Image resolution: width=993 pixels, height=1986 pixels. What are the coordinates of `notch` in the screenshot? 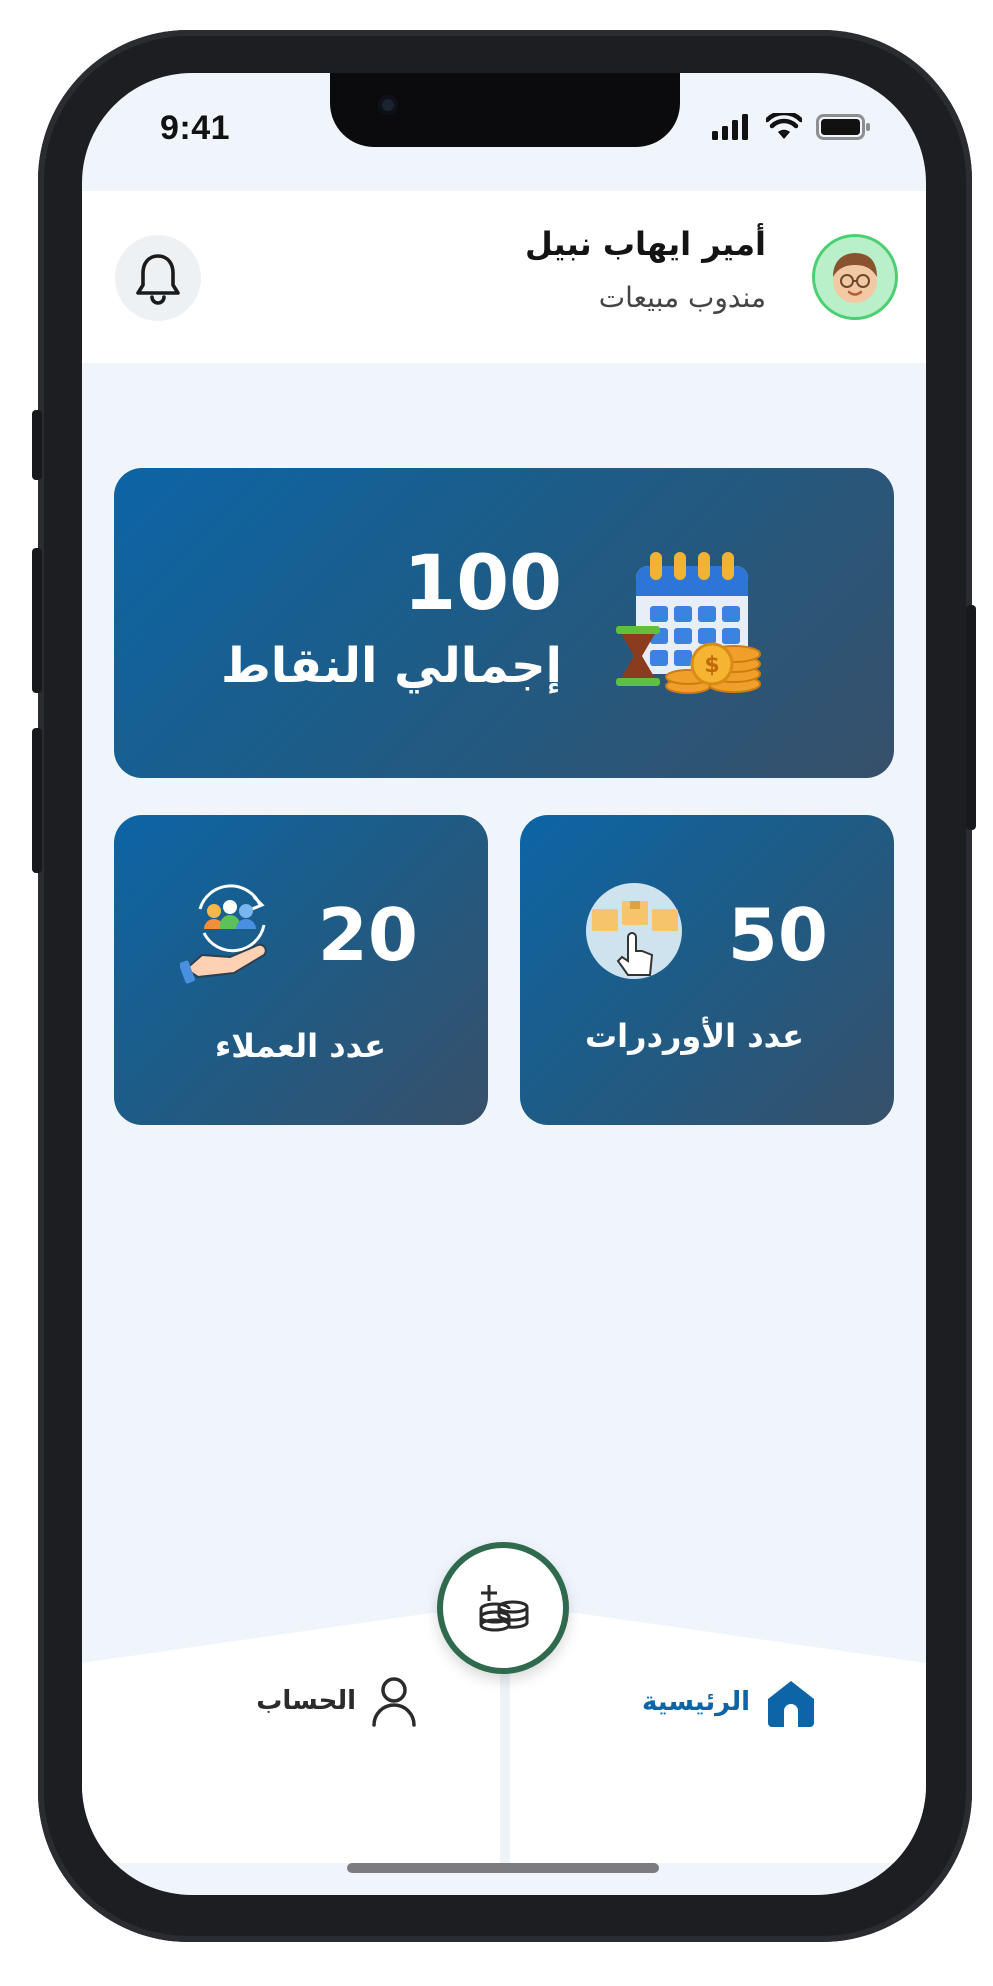 It's located at (505, 110).